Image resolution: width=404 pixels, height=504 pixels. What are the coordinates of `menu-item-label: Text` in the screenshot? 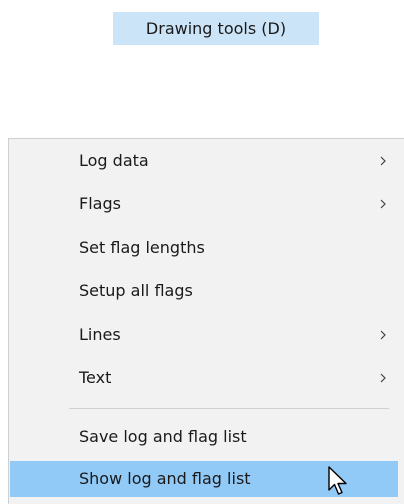 It's located at (95, 377).